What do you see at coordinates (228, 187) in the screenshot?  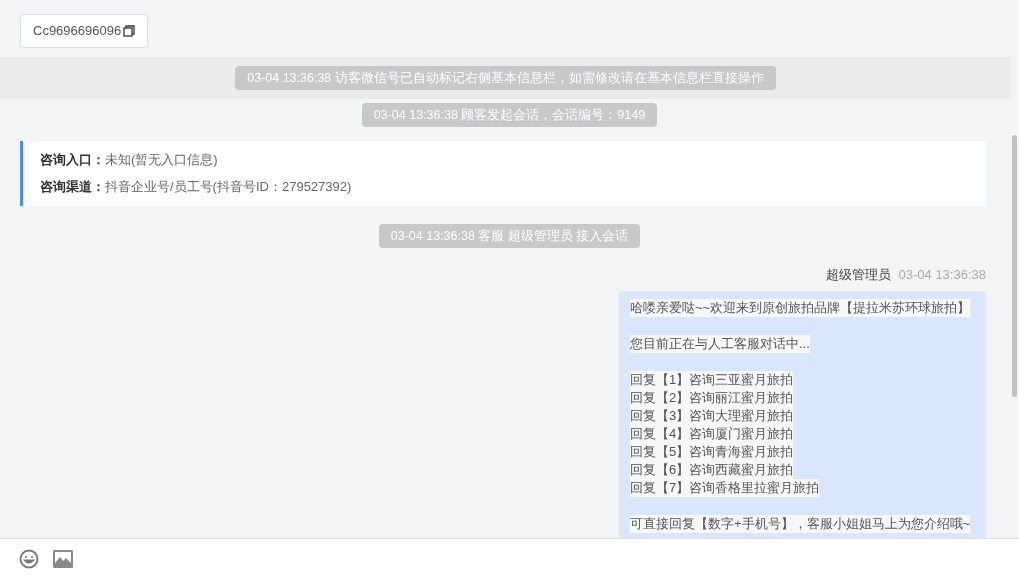 I see `info-value: 抖音企业号/员工号(抖音号ID：279527392)` at bounding box center [228, 187].